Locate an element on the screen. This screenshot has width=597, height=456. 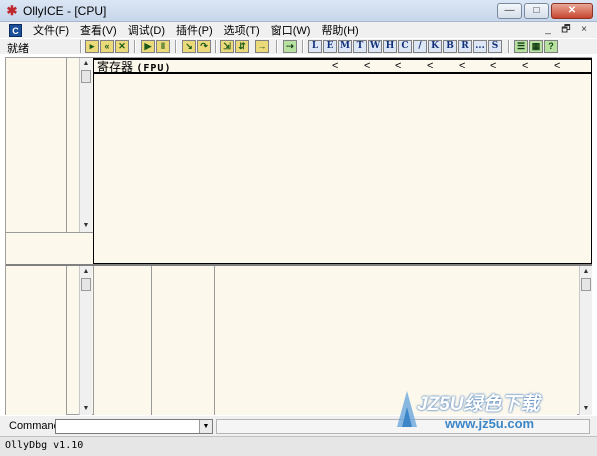
dump-scrollbar: ▲ ▼ is located at coordinates (85, 340).